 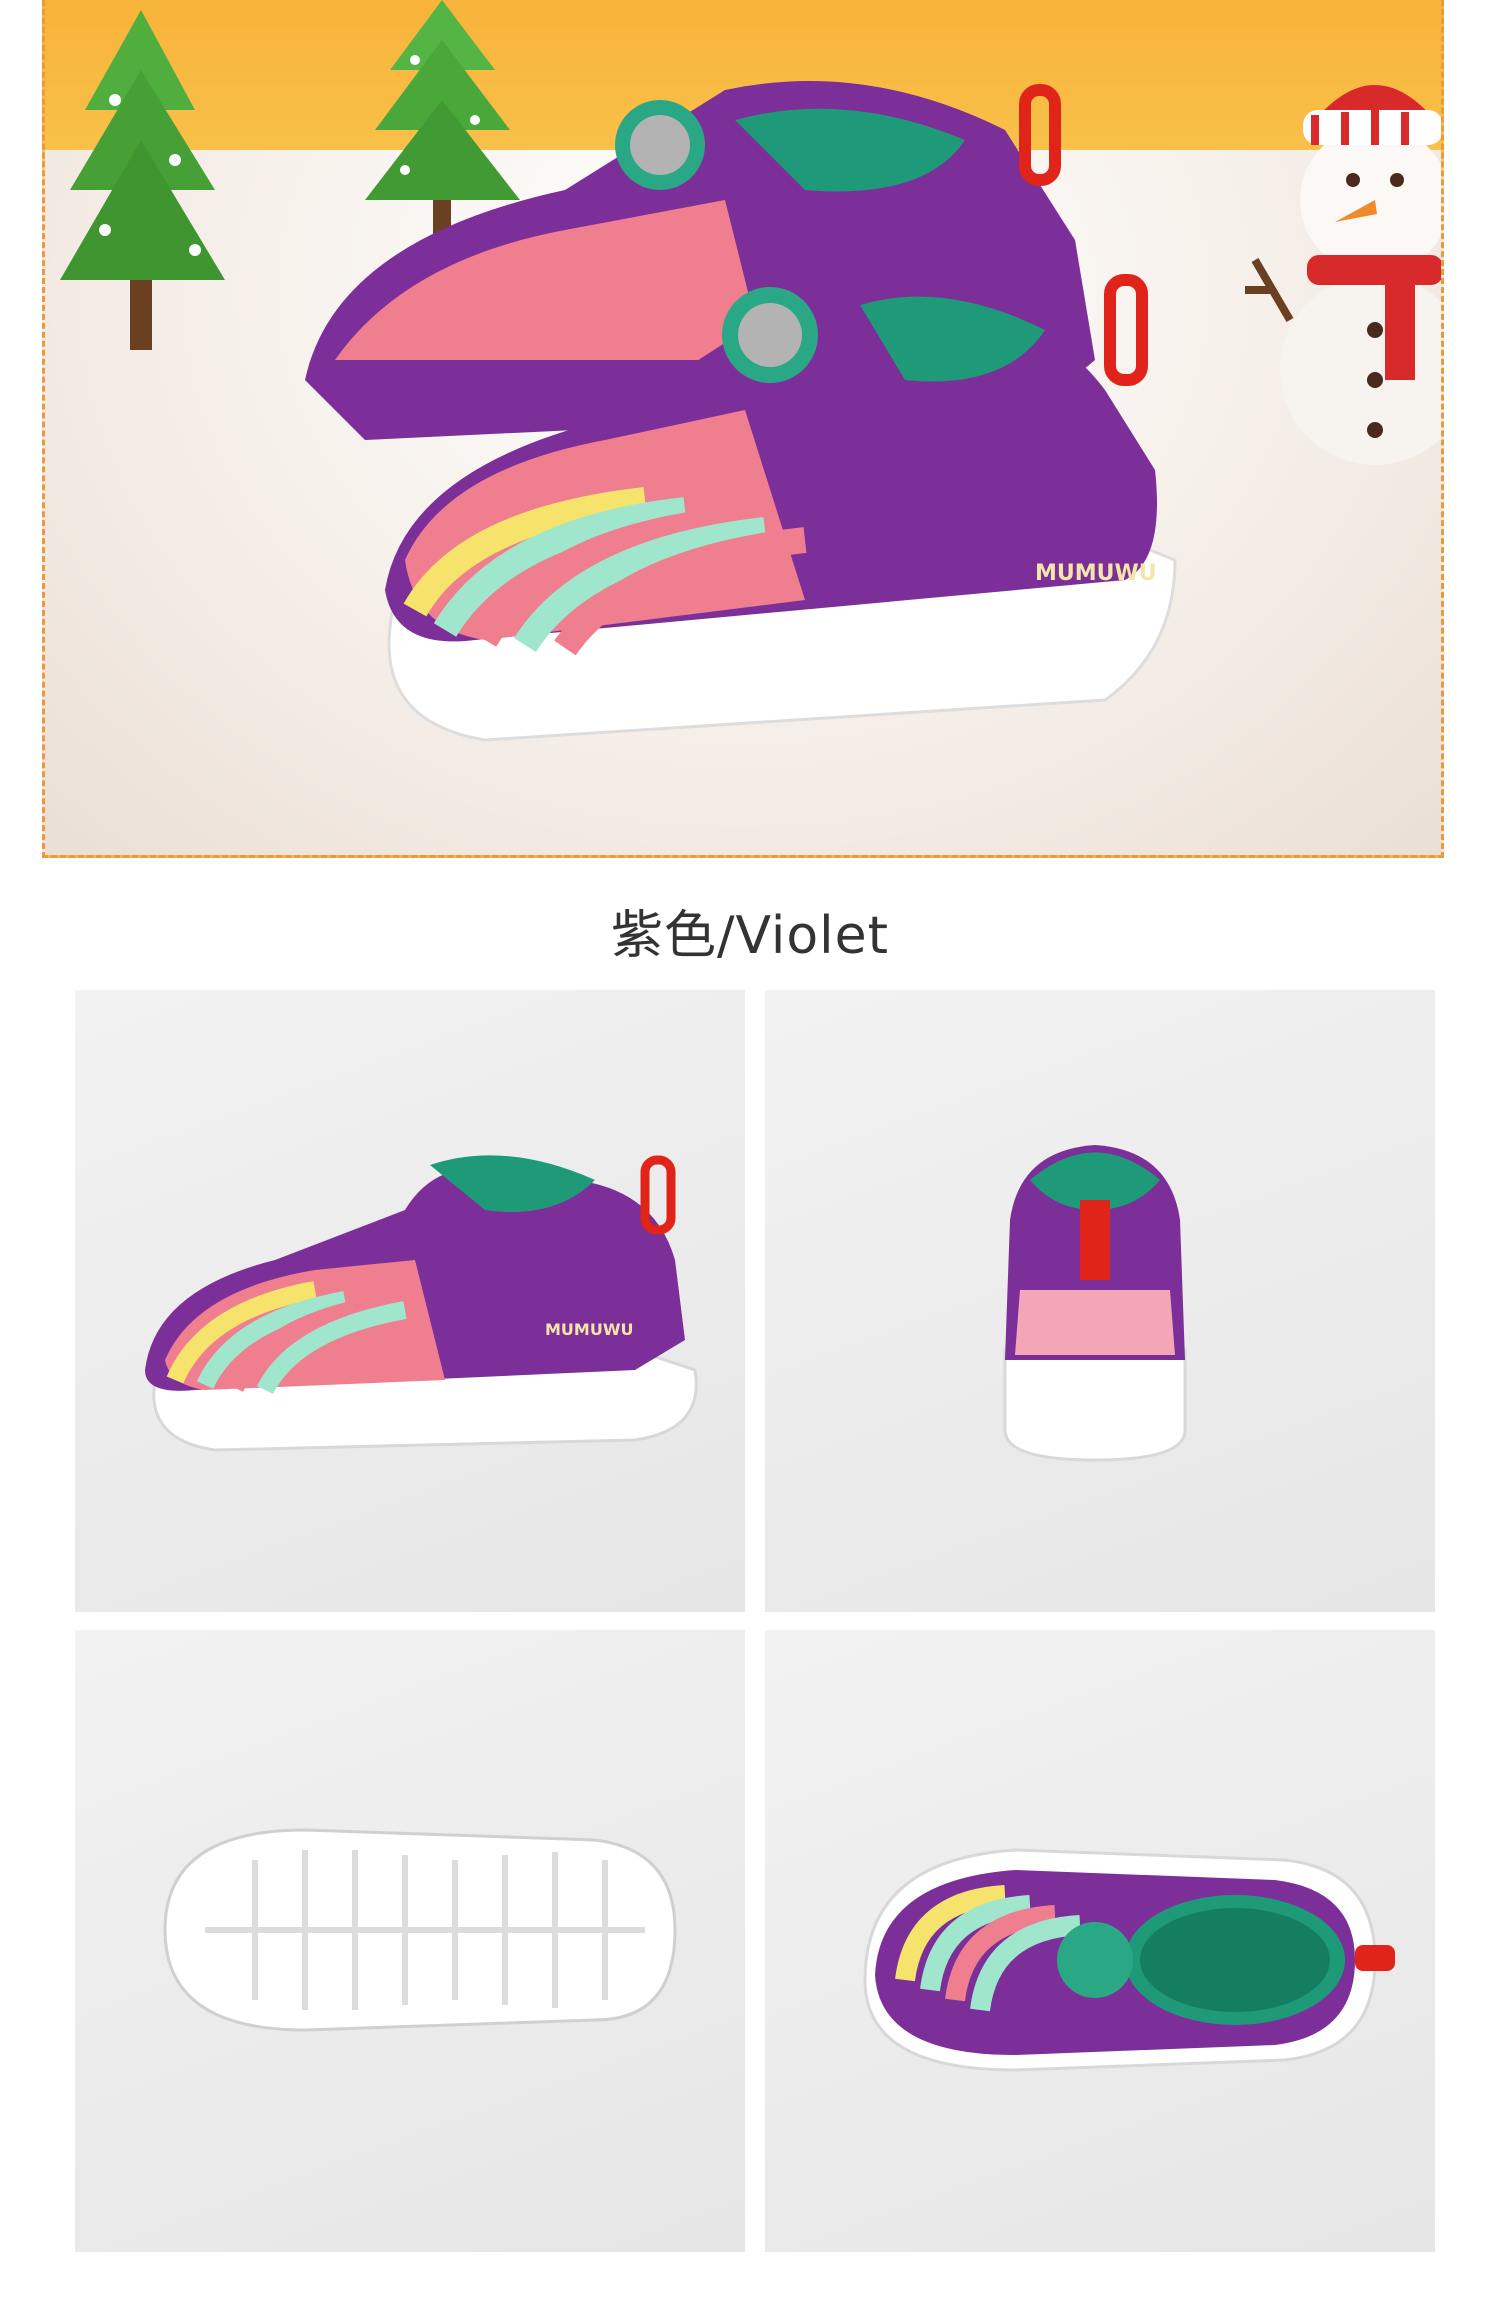 What do you see at coordinates (442, 120) in the screenshot?
I see `christmas-tree-right` at bounding box center [442, 120].